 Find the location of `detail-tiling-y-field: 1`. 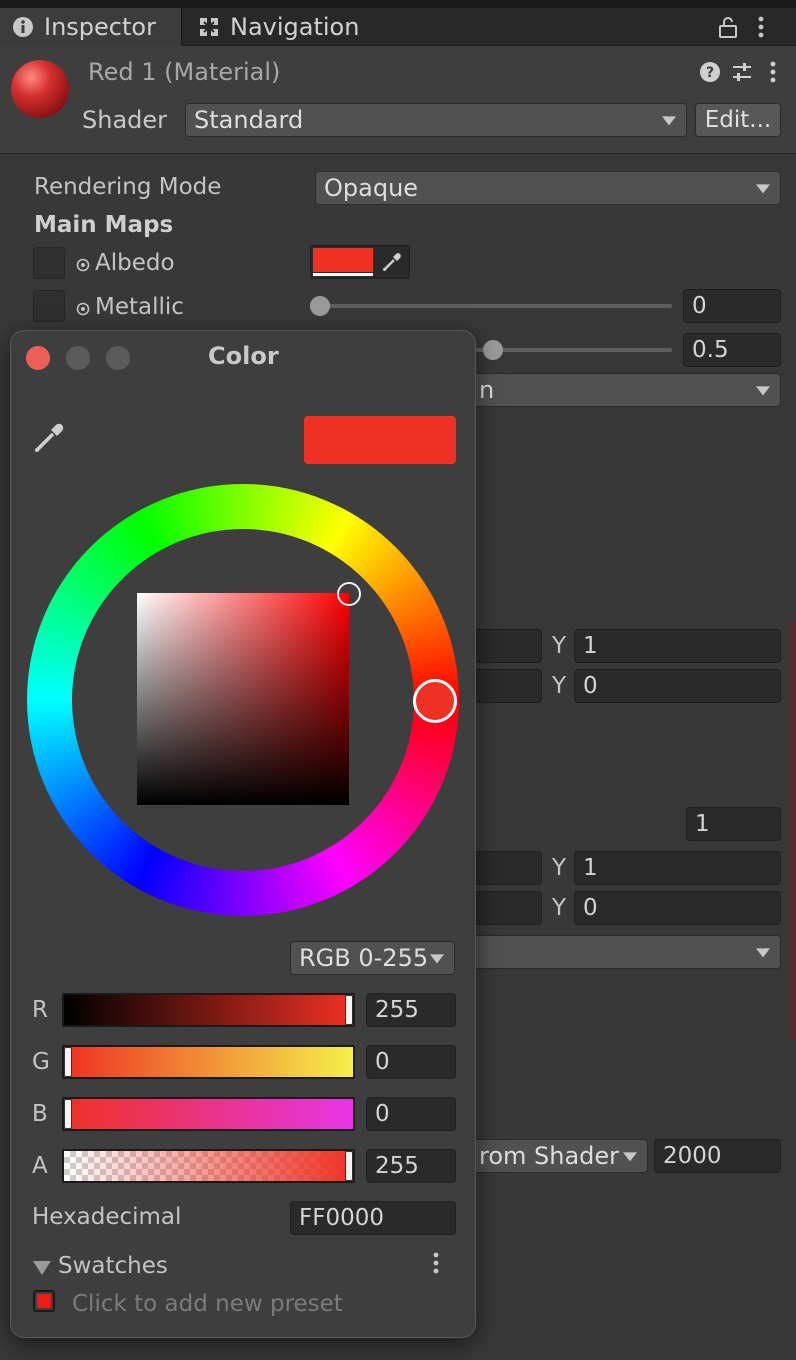

detail-tiling-y-field: 1 is located at coordinates (677, 868).